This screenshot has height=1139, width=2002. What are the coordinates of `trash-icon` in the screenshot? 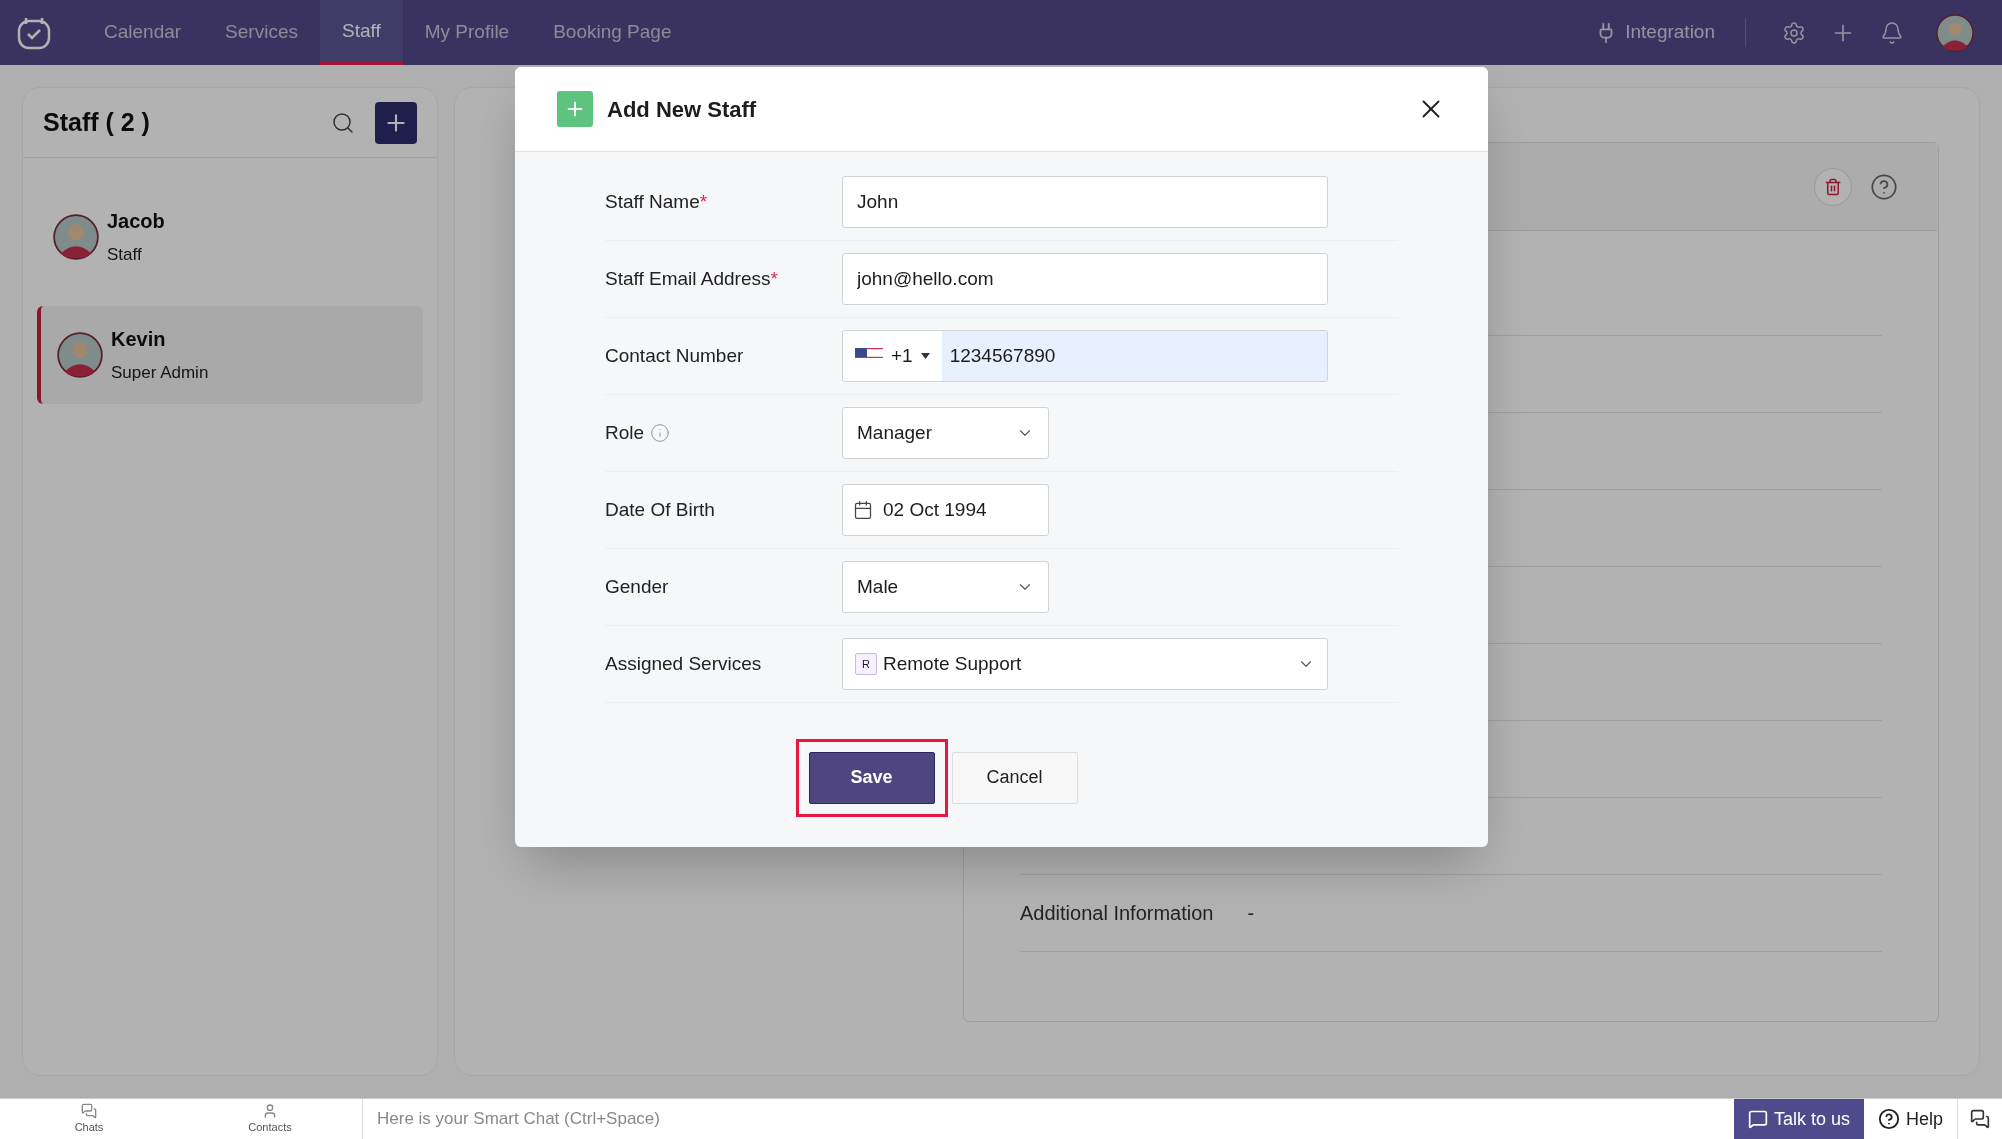 It's located at (1833, 186).